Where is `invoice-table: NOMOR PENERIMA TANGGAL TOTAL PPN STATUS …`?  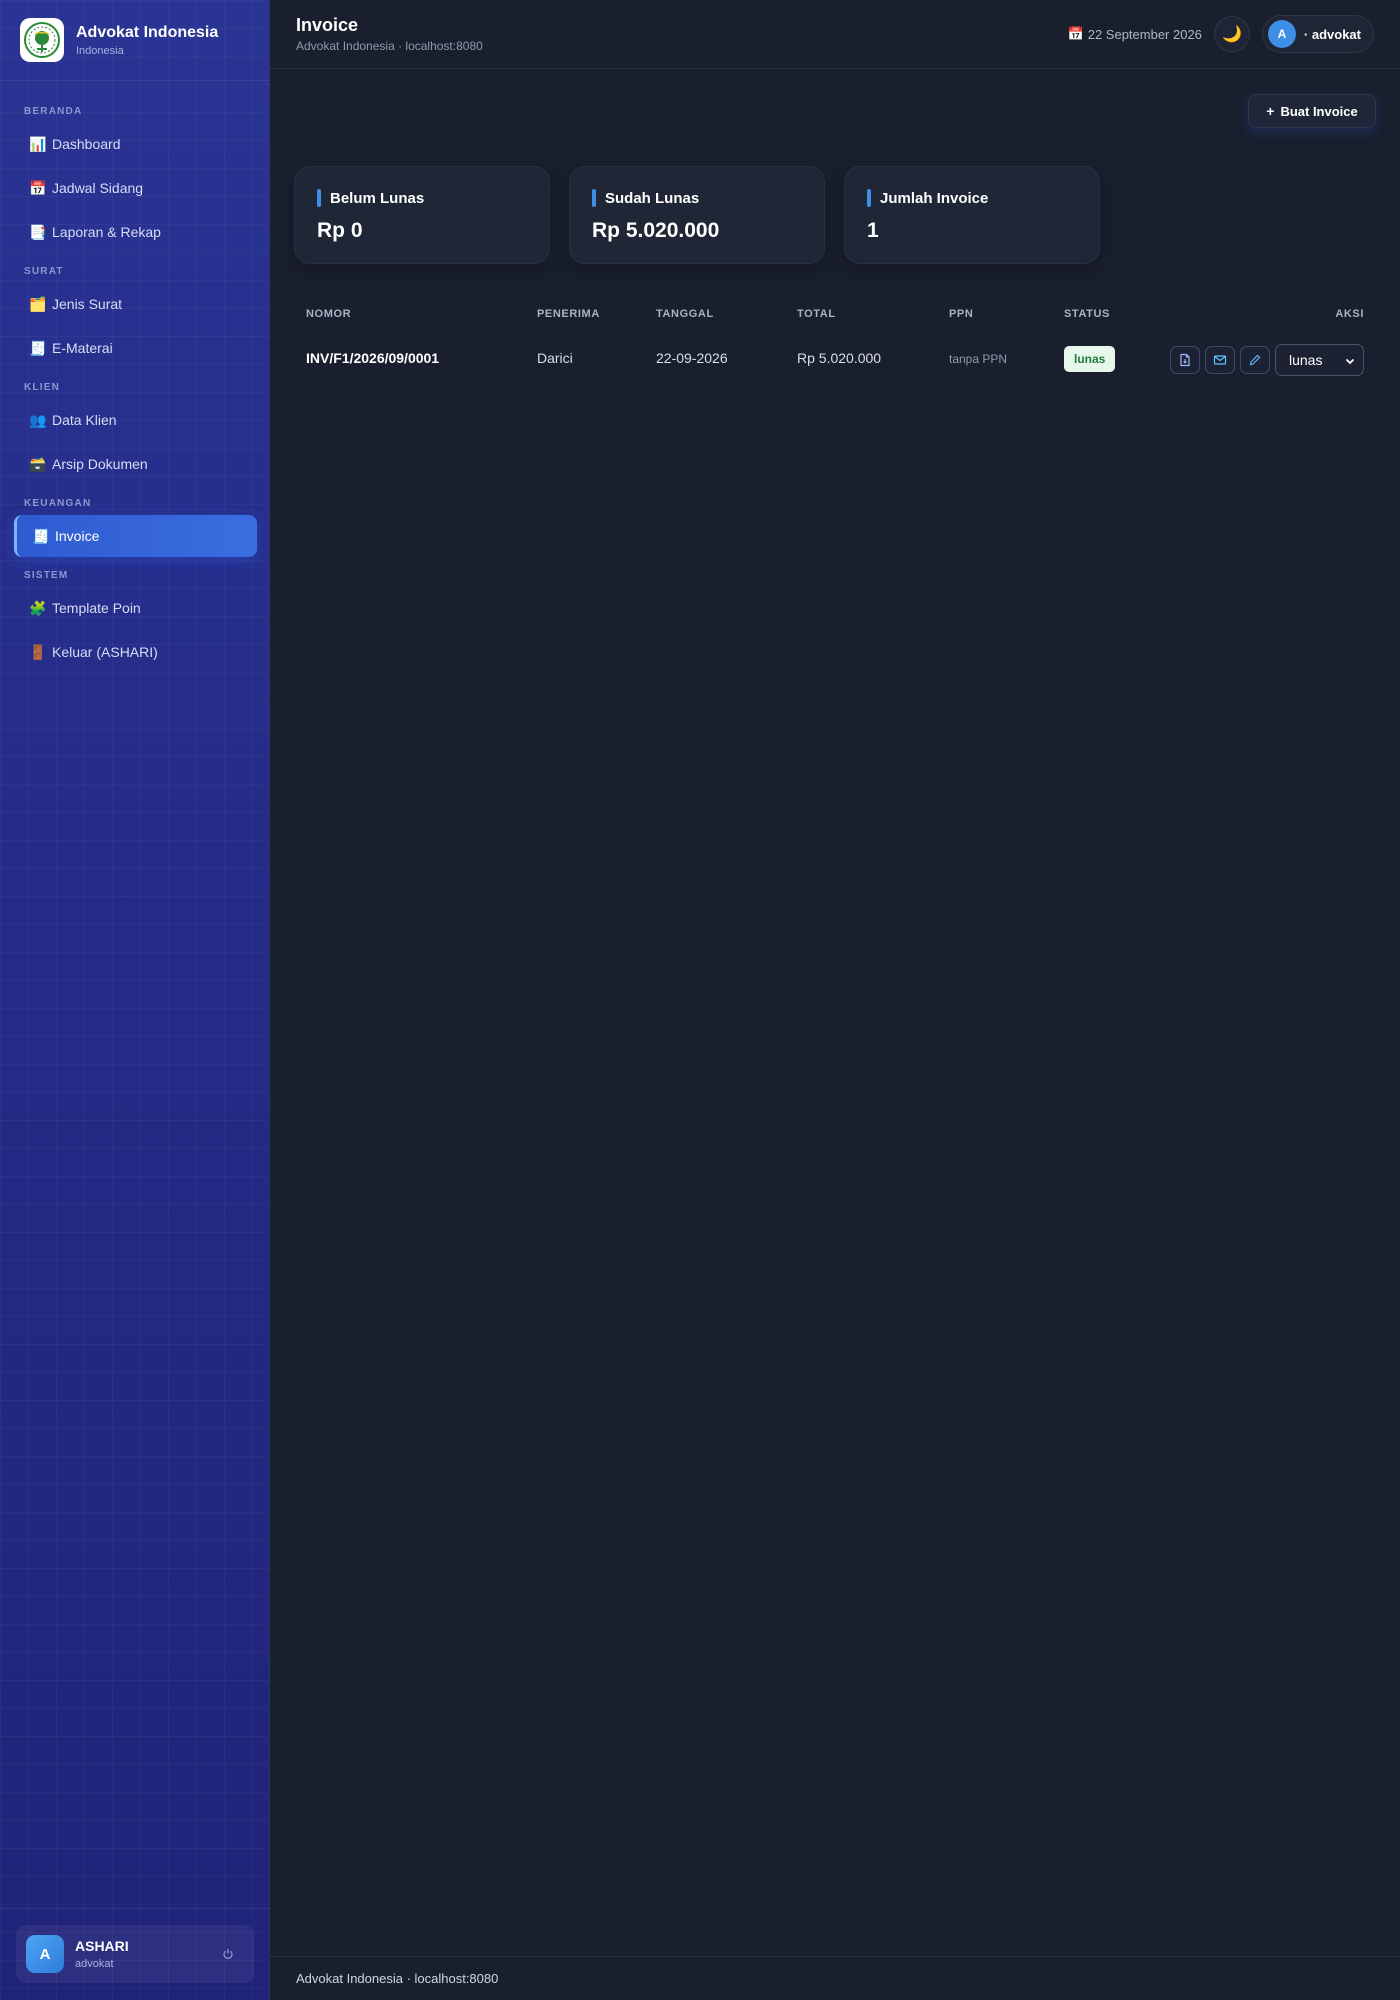 invoice-table: NOMOR PENERIMA TANGGAL TOTAL PPN STATUS … is located at coordinates (829, 345).